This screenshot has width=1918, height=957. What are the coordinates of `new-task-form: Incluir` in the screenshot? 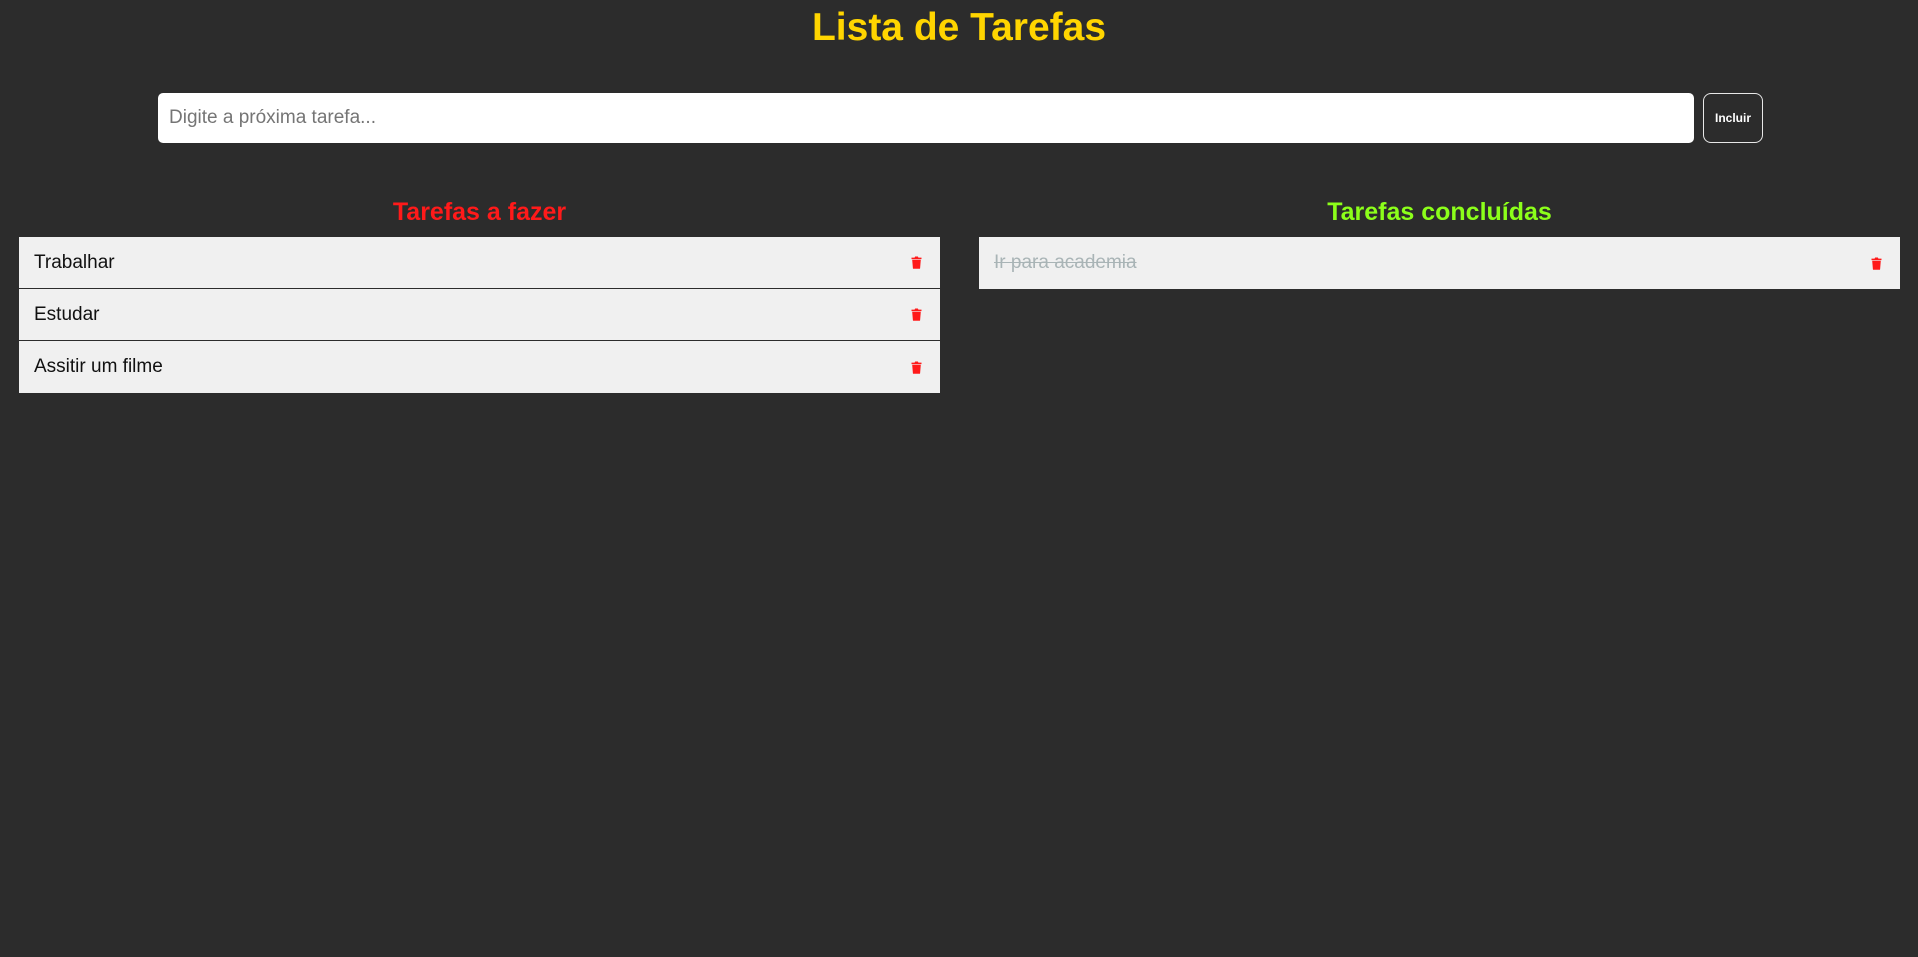 It's located at (960, 118).